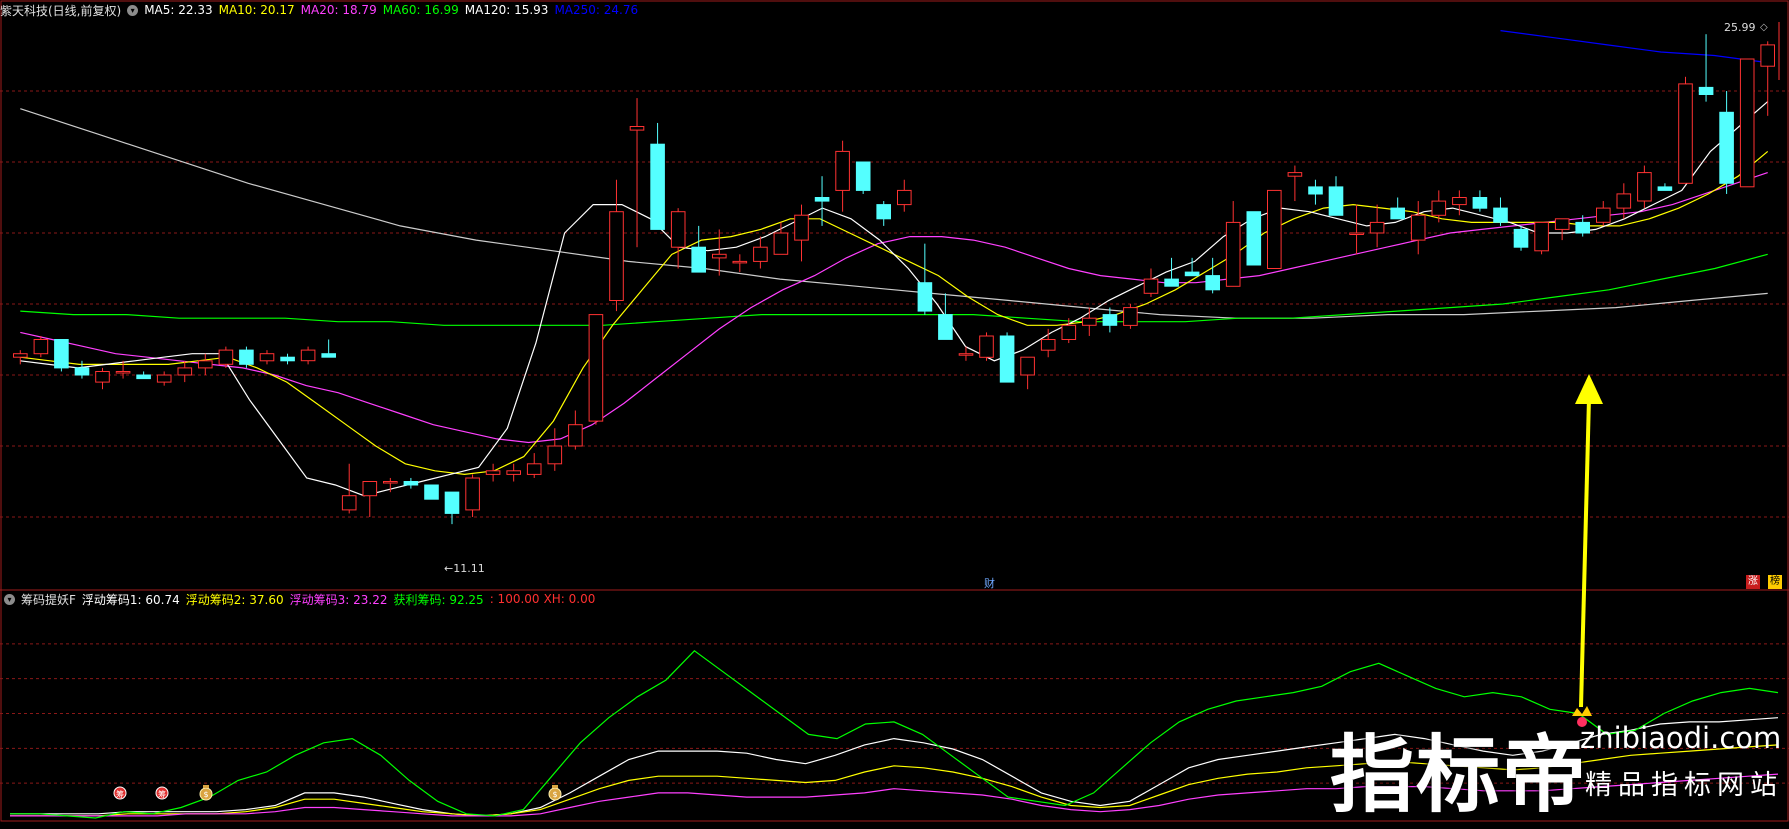  I want to click on watermark-domain: zhibiaodi.com, so click(1681, 738).